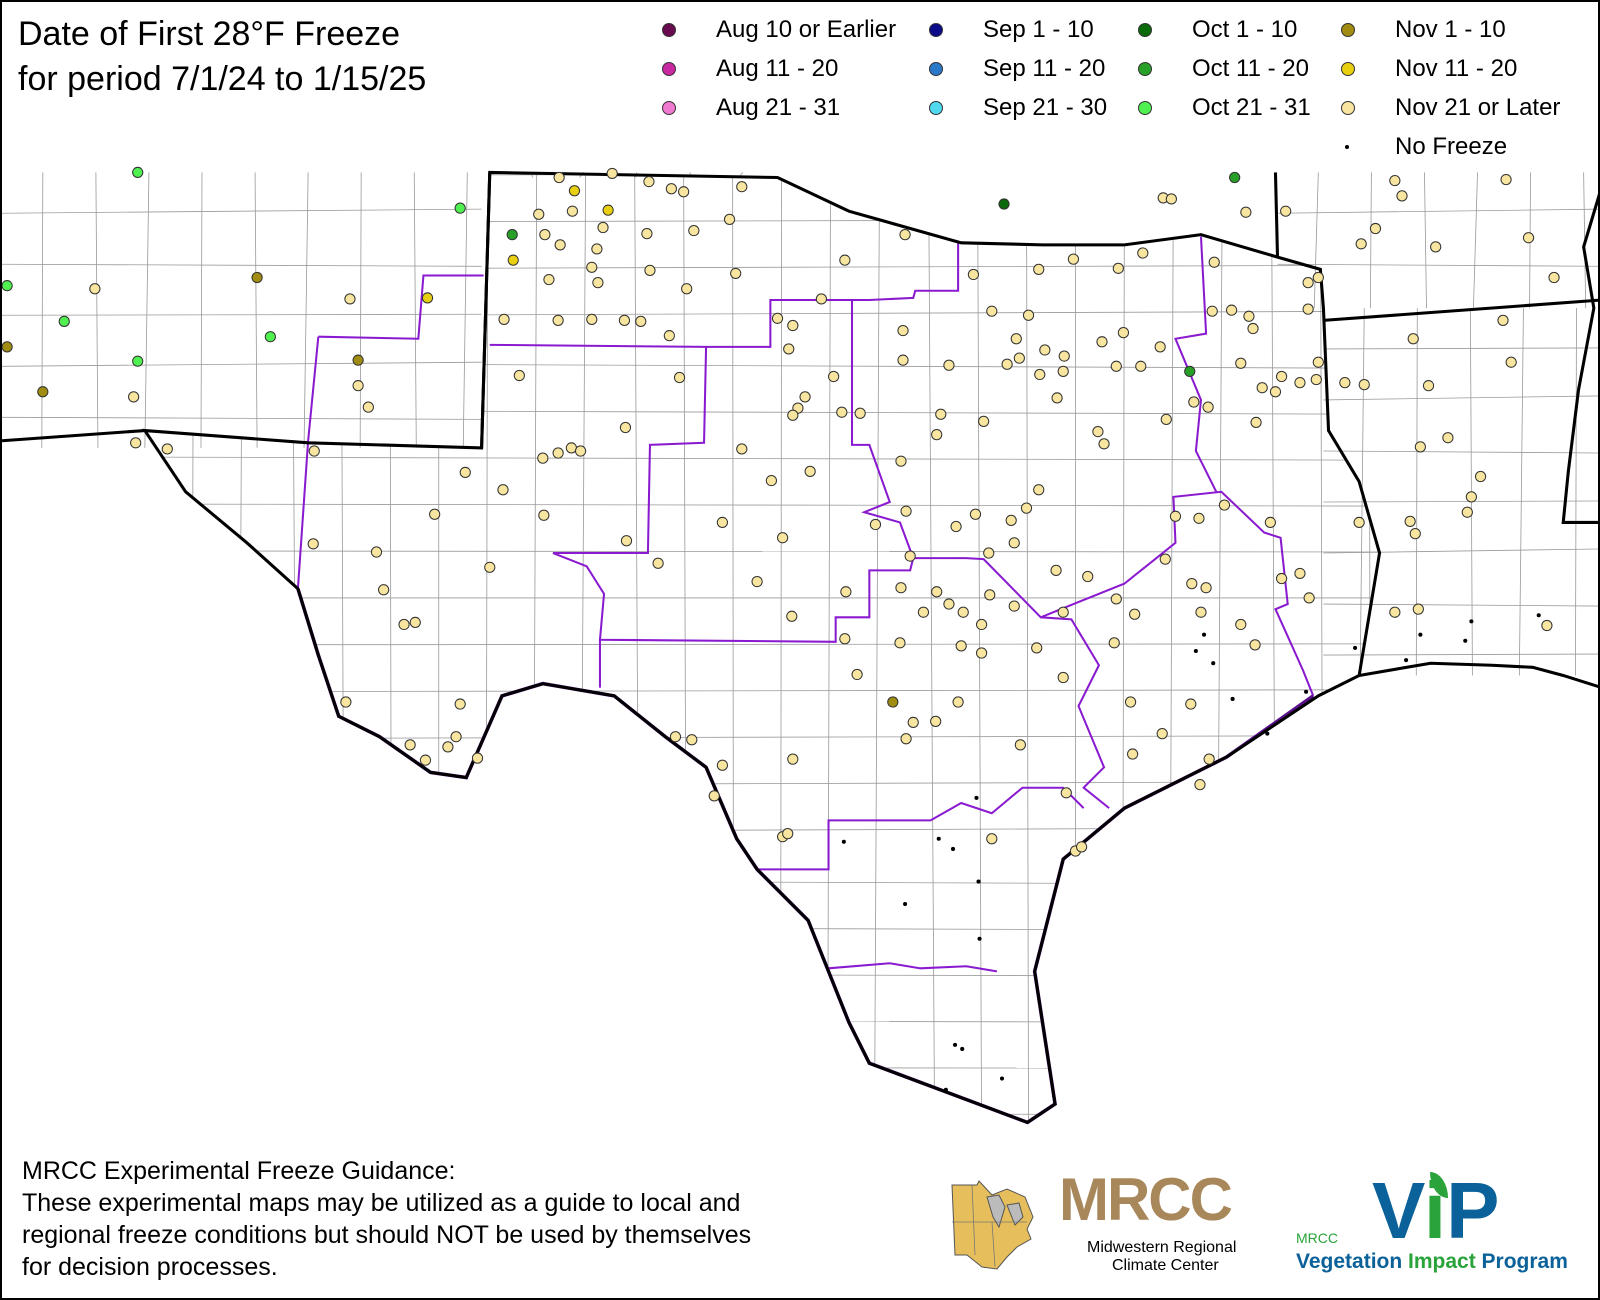  Describe the element at coordinates (73, 436) in the screenshot. I see `mexico-nm-border` at that location.